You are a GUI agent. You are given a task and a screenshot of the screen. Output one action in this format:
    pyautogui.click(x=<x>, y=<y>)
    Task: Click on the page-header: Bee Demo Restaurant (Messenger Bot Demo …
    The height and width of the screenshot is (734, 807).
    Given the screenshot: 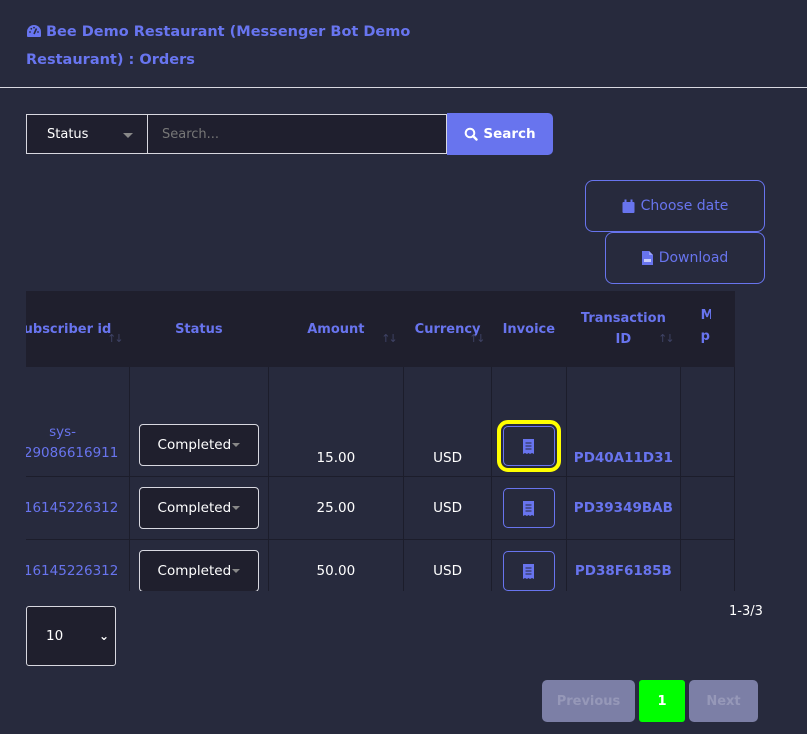 What is the action you would take?
    pyautogui.click(x=403, y=44)
    